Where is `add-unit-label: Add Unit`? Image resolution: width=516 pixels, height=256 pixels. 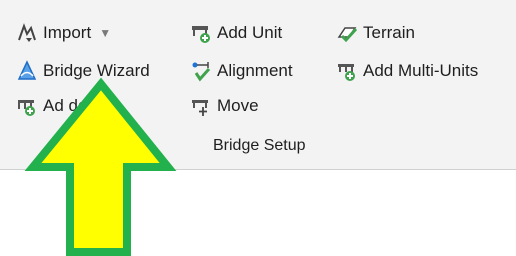
add-unit-label: Add Unit is located at coordinates (250, 32).